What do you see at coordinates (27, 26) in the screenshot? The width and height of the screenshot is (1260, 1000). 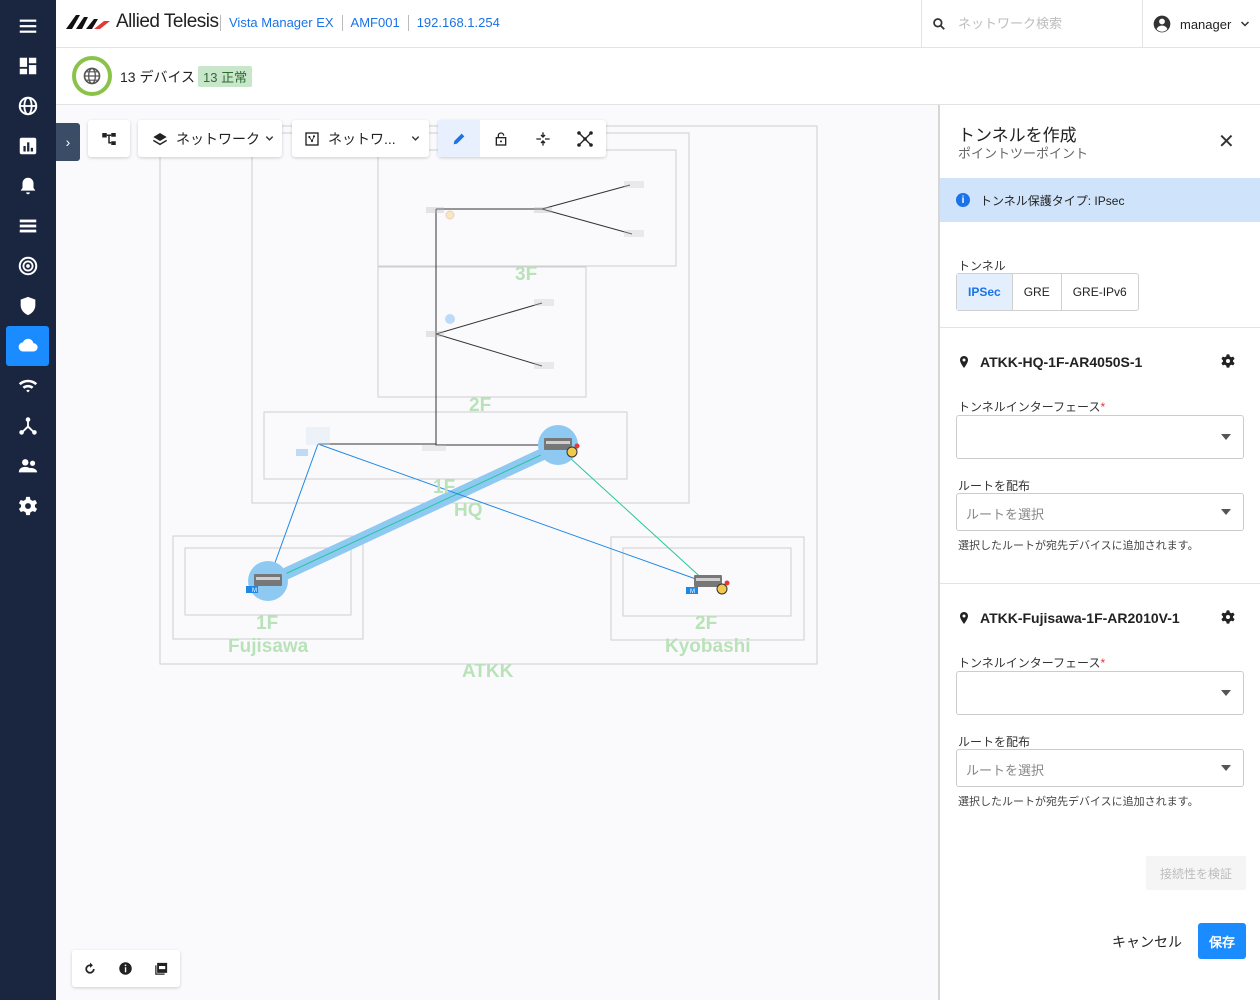 I see `menu-icon` at bounding box center [27, 26].